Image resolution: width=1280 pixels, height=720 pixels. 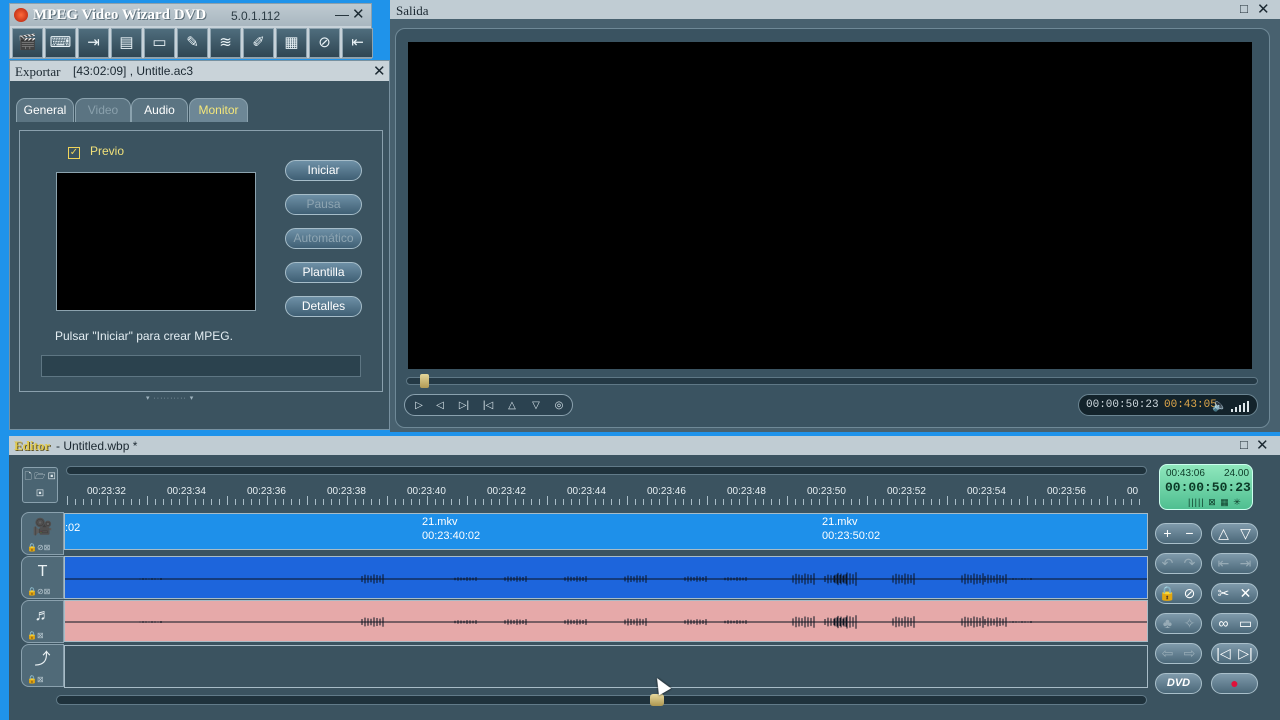 What do you see at coordinates (107, 151) in the screenshot?
I see `preview-label: Previo` at bounding box center [107, 151].